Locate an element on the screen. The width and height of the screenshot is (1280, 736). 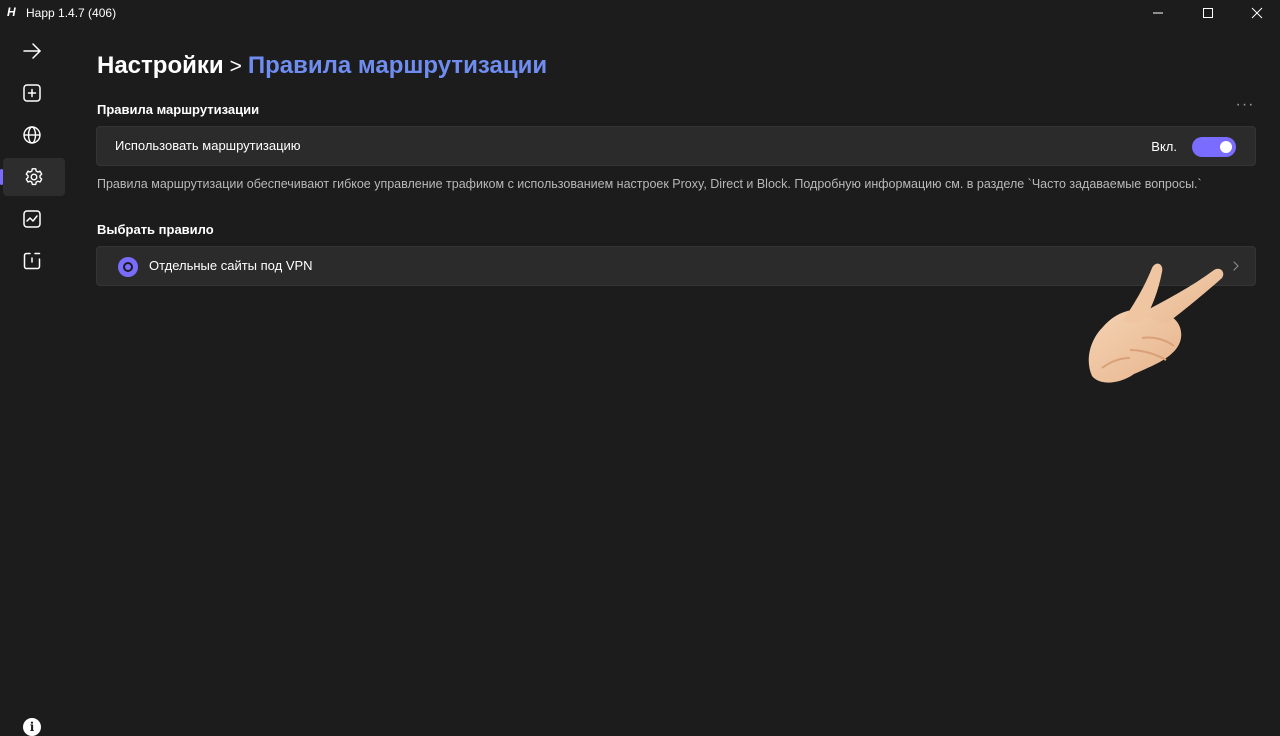
gear-icon is located at coordinates (34, 177).